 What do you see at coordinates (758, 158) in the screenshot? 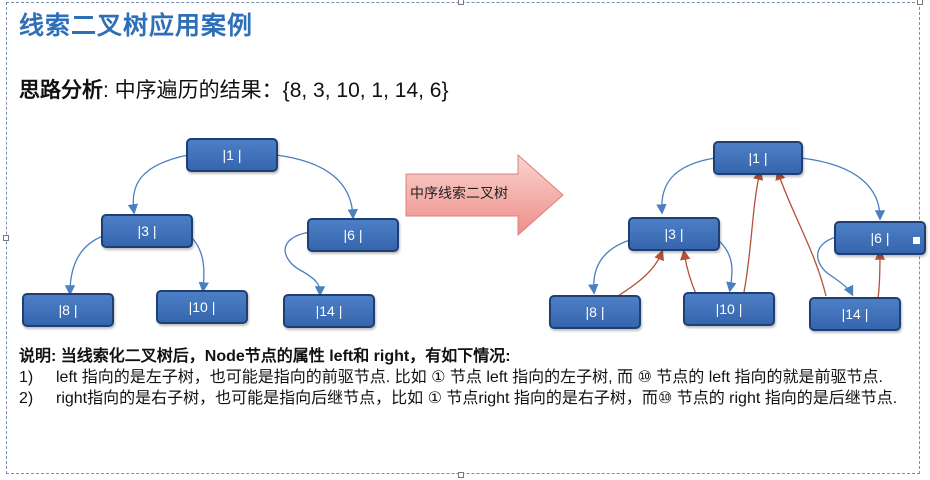
I see `right-node-1: |1 |` at bounding box center [758, 158].